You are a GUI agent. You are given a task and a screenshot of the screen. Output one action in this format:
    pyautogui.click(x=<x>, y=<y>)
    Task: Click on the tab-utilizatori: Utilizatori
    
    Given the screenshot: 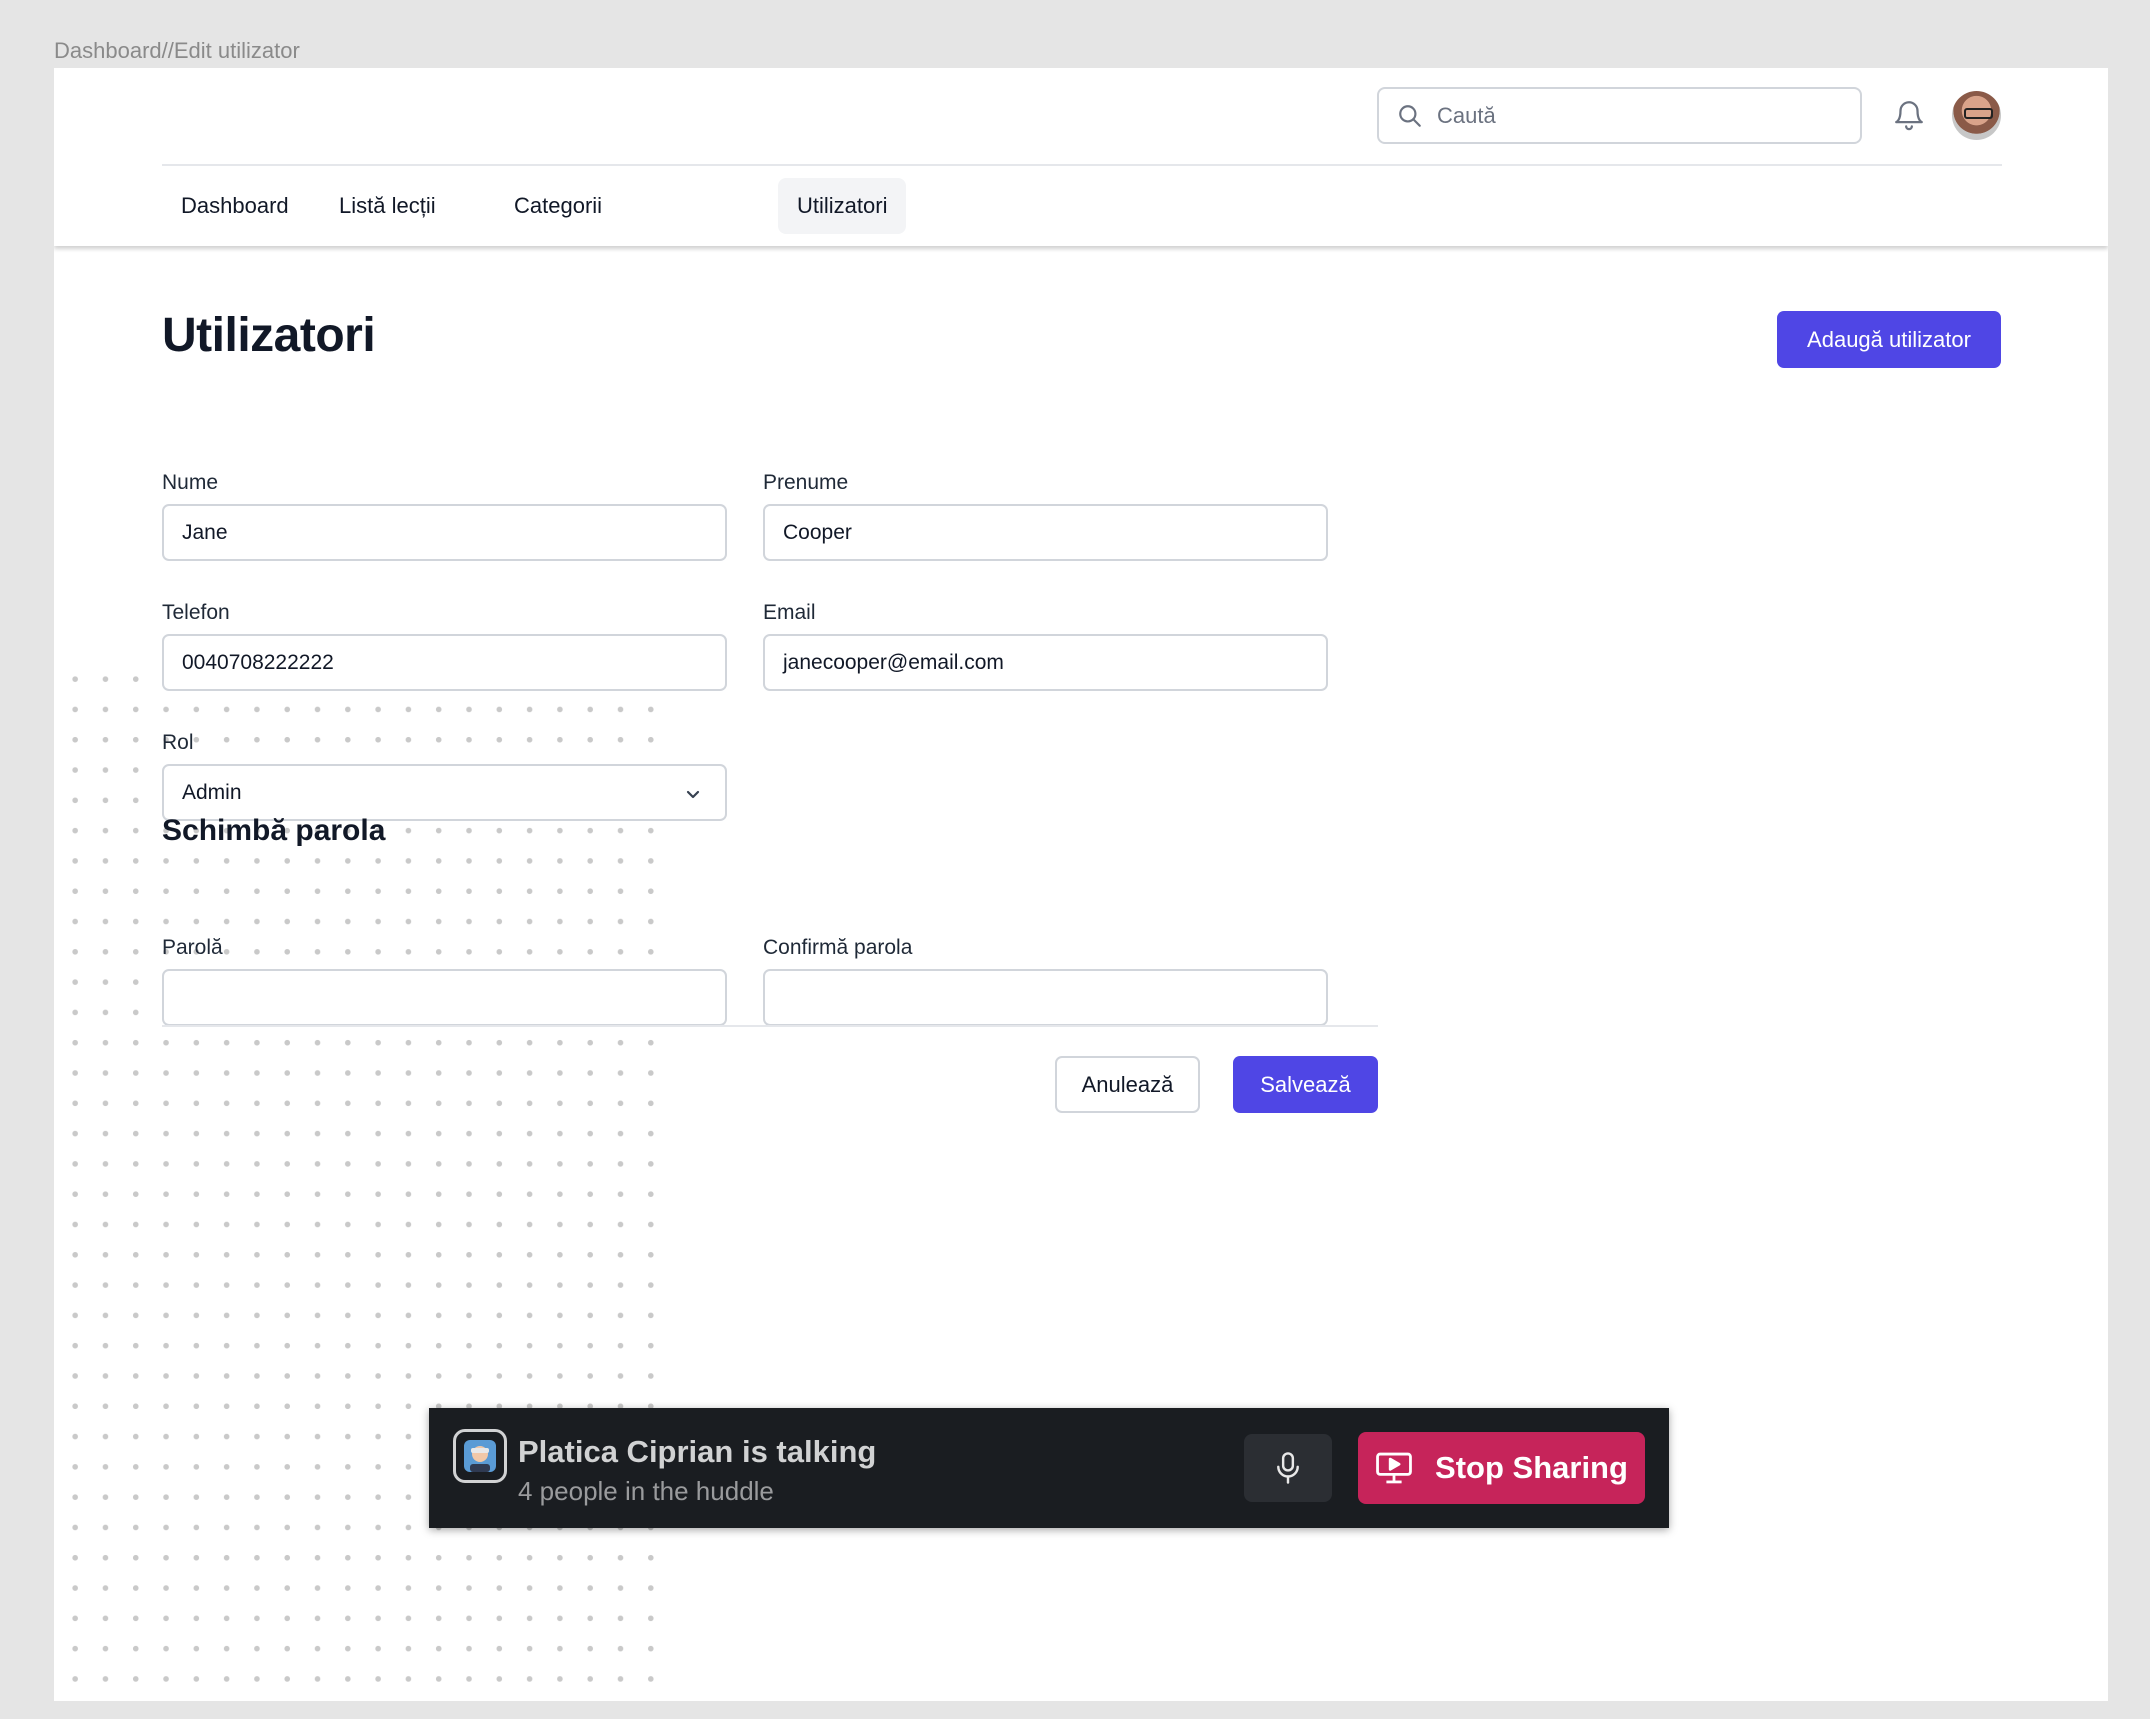 What is the action you would take?
    pyautogui.click(x=842, y=206)
    